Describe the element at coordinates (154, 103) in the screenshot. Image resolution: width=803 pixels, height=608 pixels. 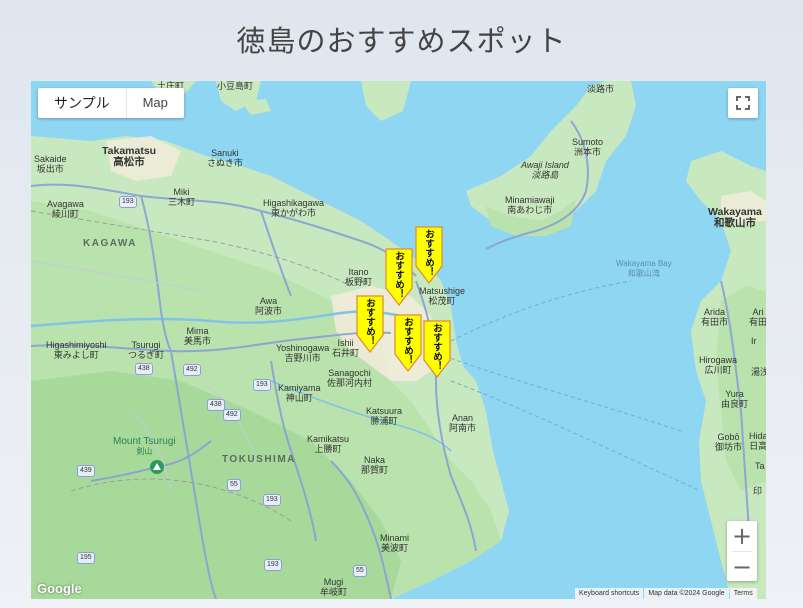
I see `map-type-map-button: Map` at that location.